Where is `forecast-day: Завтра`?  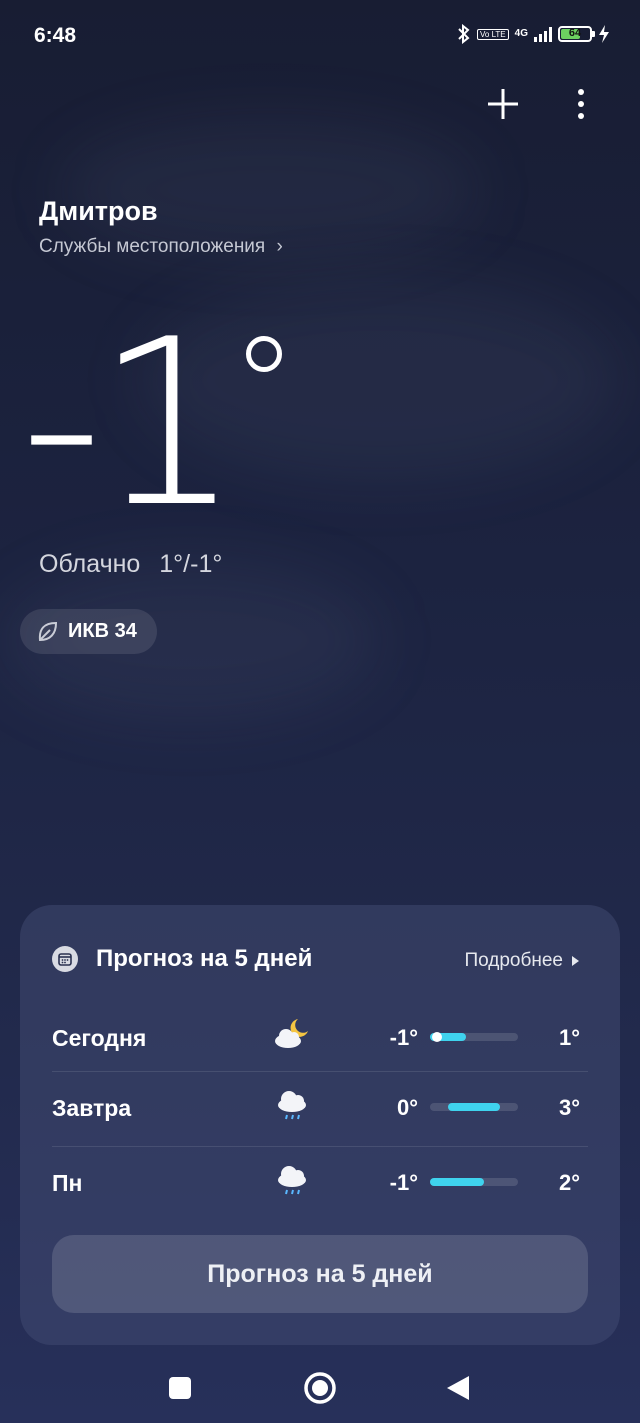
forecast-day: Завтра is located at coordinates (92, 1108).